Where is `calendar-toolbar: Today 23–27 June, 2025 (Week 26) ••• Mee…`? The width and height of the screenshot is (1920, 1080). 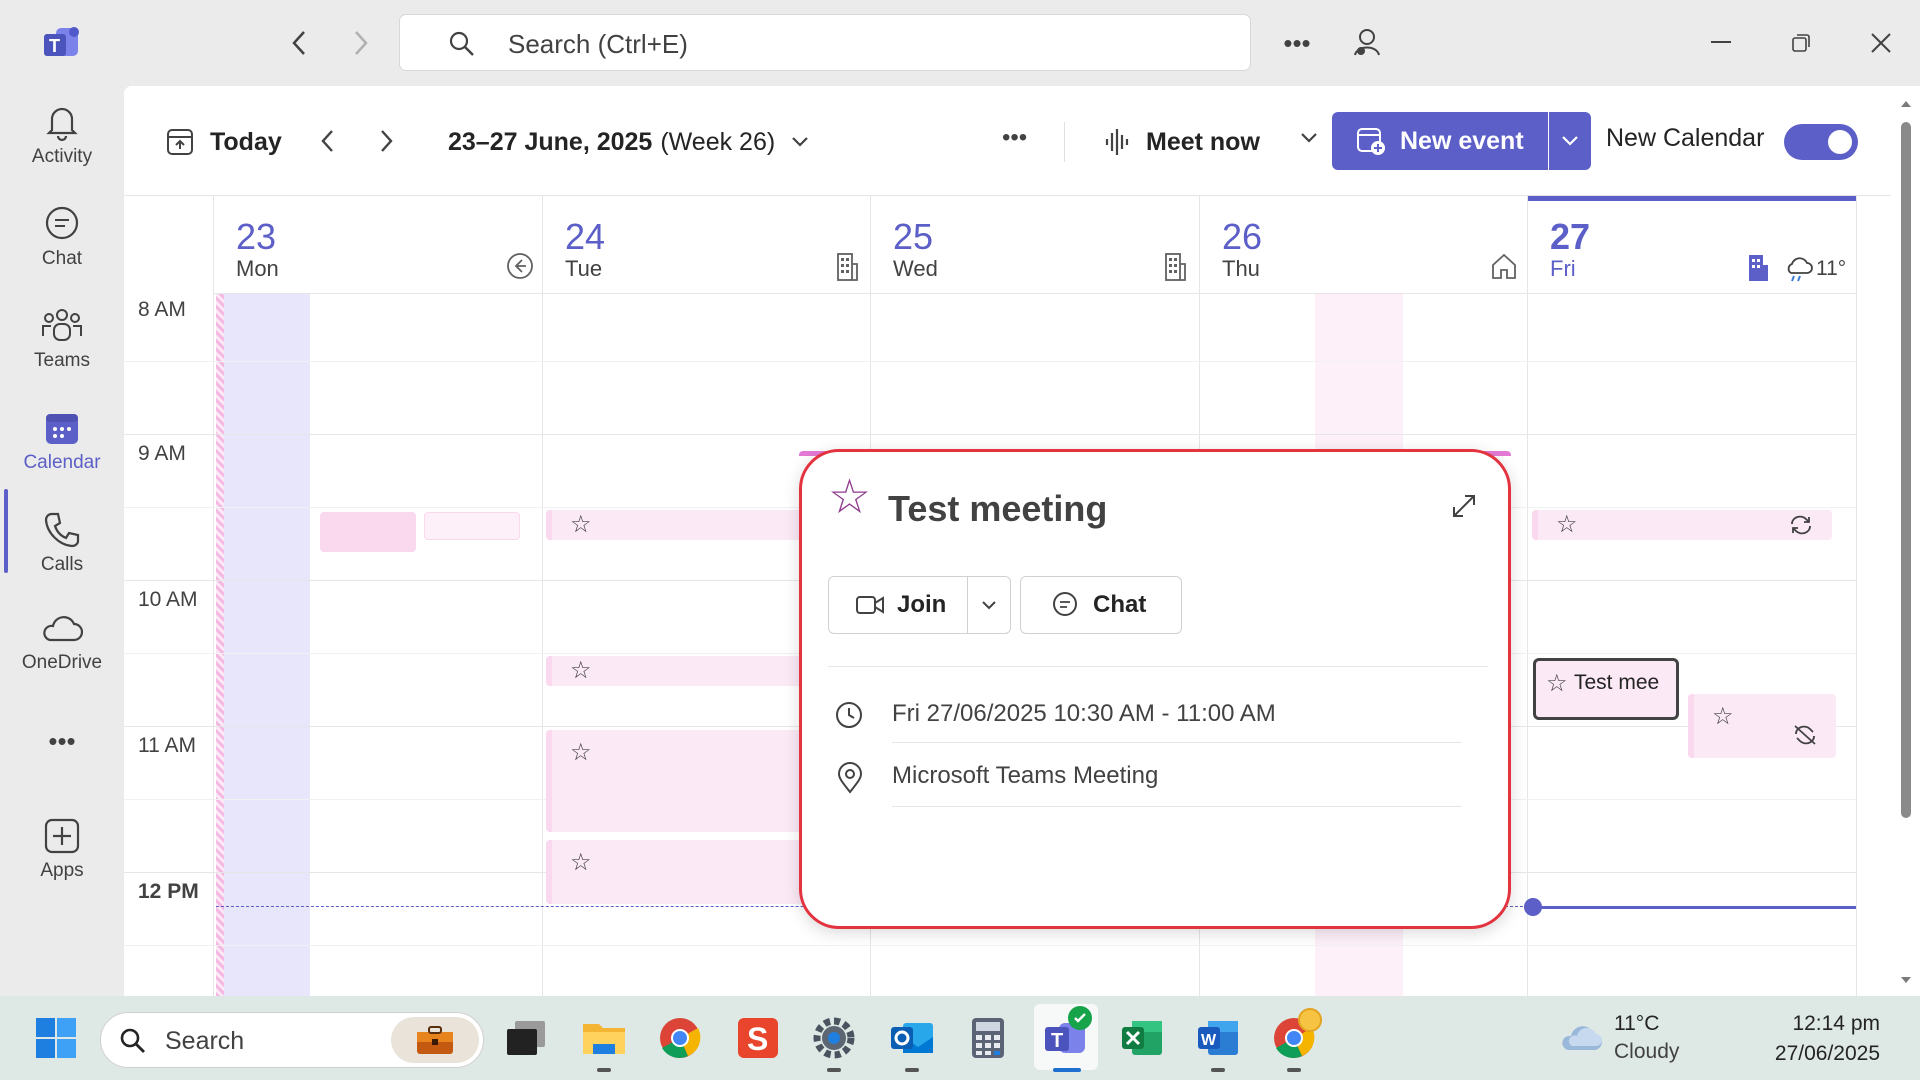 calendar-toolbar: Today 23–27 June, 2025 (Week 26) ••• Mee… is located at coordinates (1007, 141).